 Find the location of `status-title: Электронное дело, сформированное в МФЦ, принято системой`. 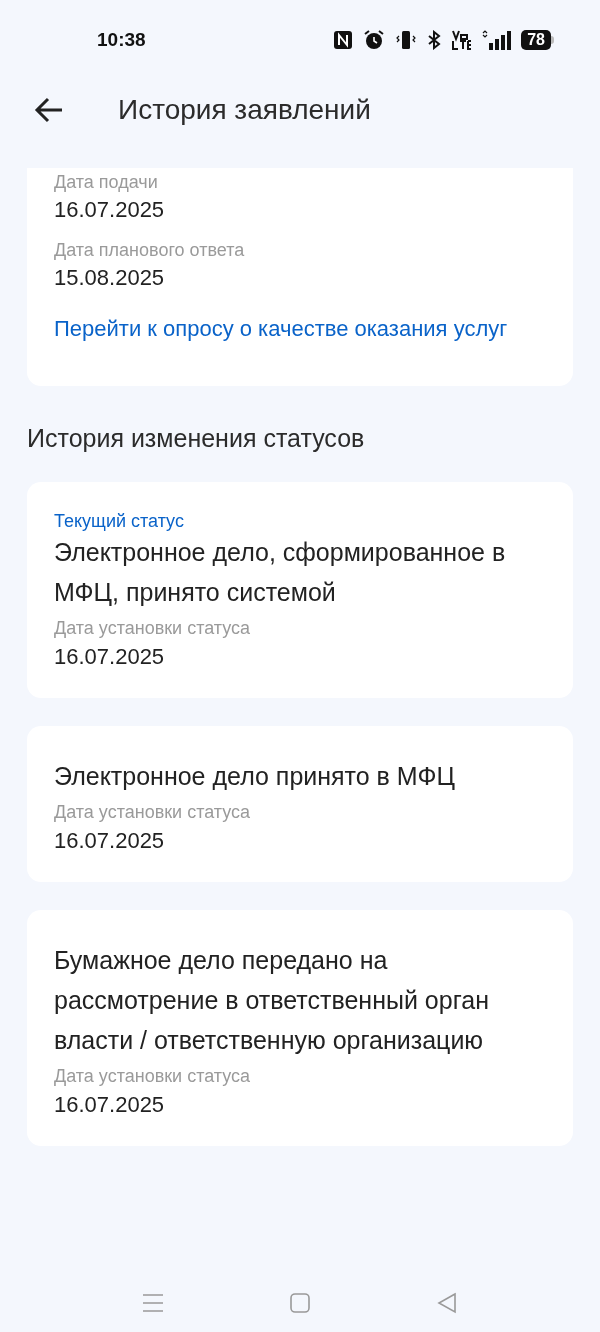

status-title: Электронное дело, сформированное в МФЦ, принято системой is located at coordinates (280, 572).